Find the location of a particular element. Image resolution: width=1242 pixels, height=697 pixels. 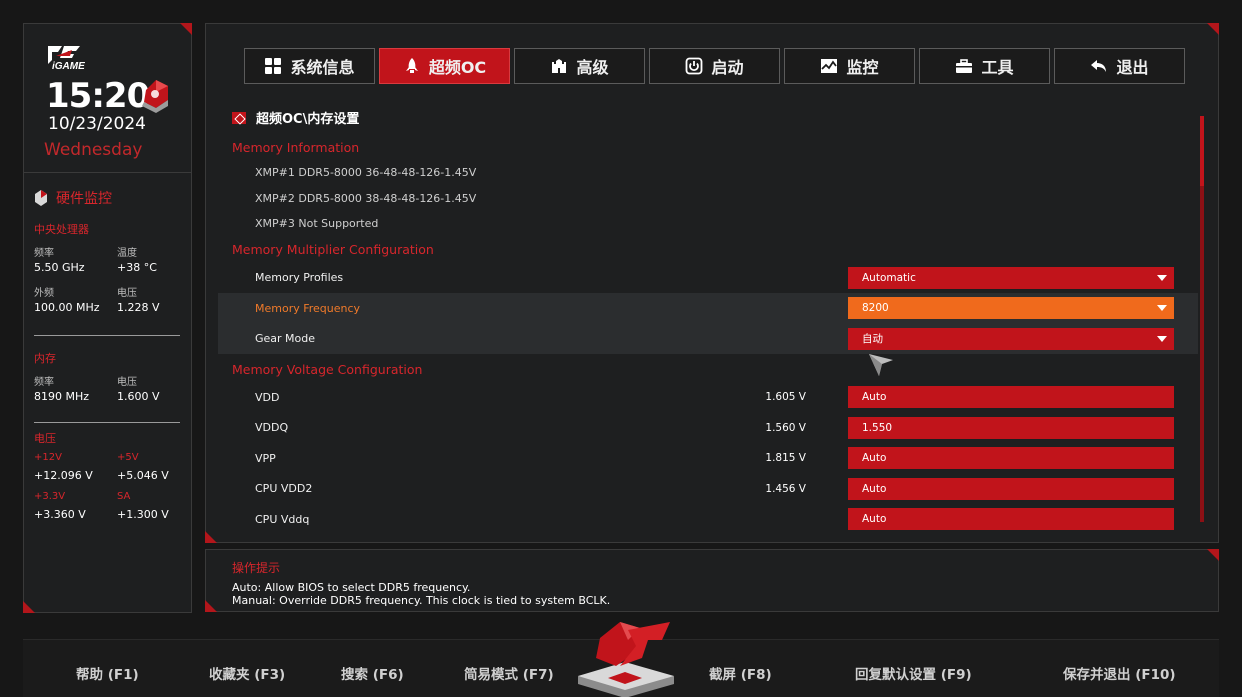

memory-profiles-dropdown: Automatic is located at coordinates (1011, 277).